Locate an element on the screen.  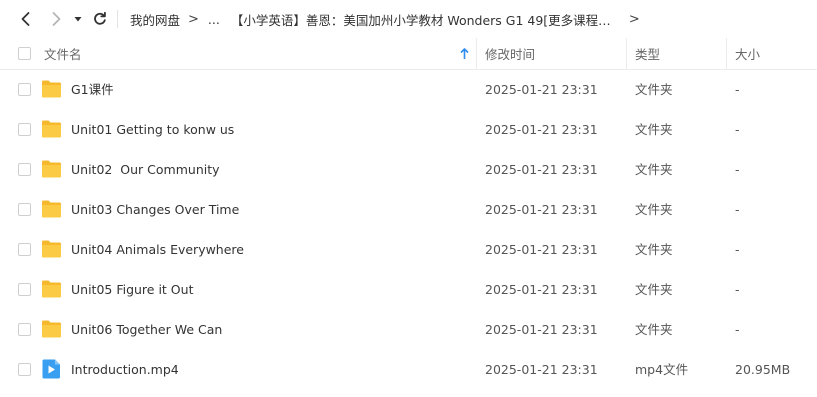
column-header-modified-label: 修改时间 is located at coordinates (510, 54).